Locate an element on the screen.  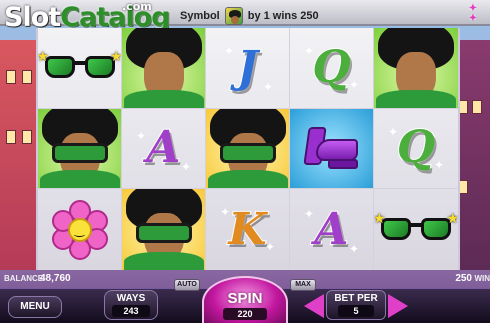
symbol-man-green-winning is located at coordinates (79, 149).